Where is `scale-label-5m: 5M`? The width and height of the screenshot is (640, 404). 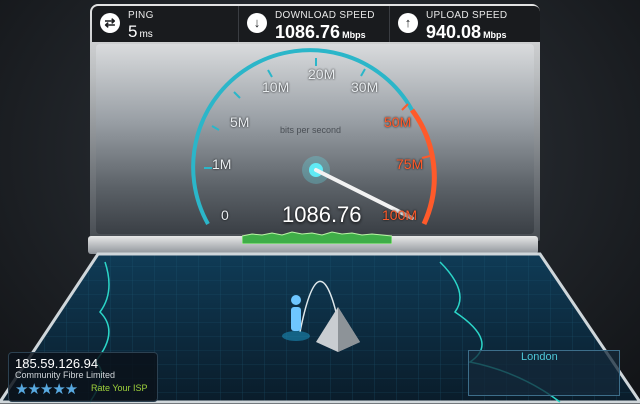
scale-label-5m: 5M is located at coordinates (240, 122).